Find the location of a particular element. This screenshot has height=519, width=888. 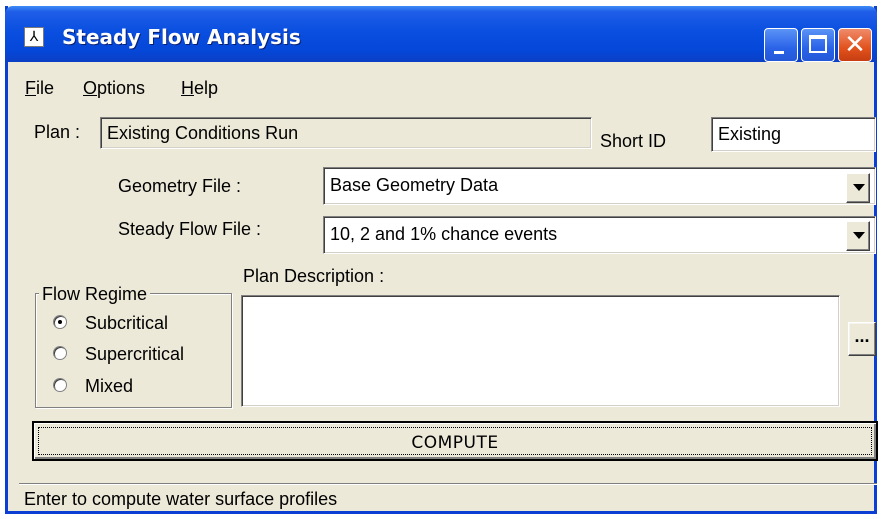

maximize-button is located at coordinates (818, 45).